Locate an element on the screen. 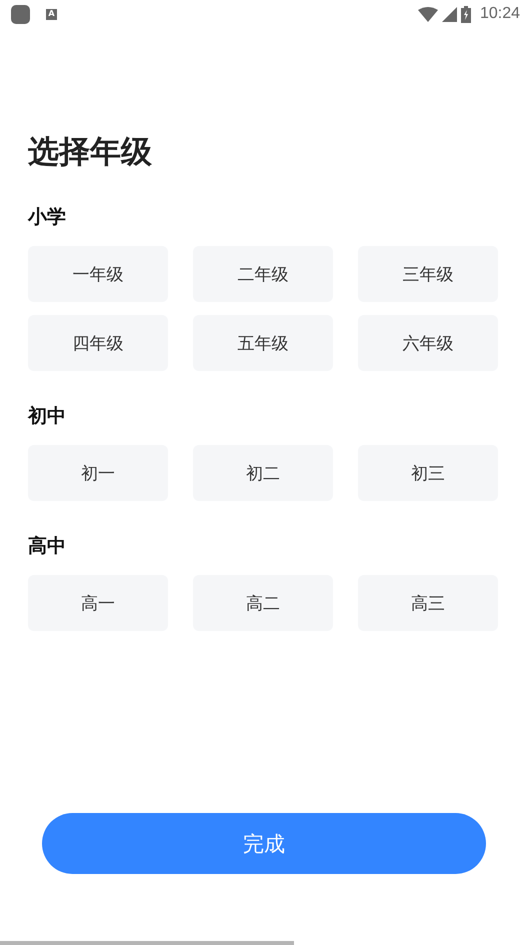  grade-option: 二年级 is located at coordinates (263, 274).